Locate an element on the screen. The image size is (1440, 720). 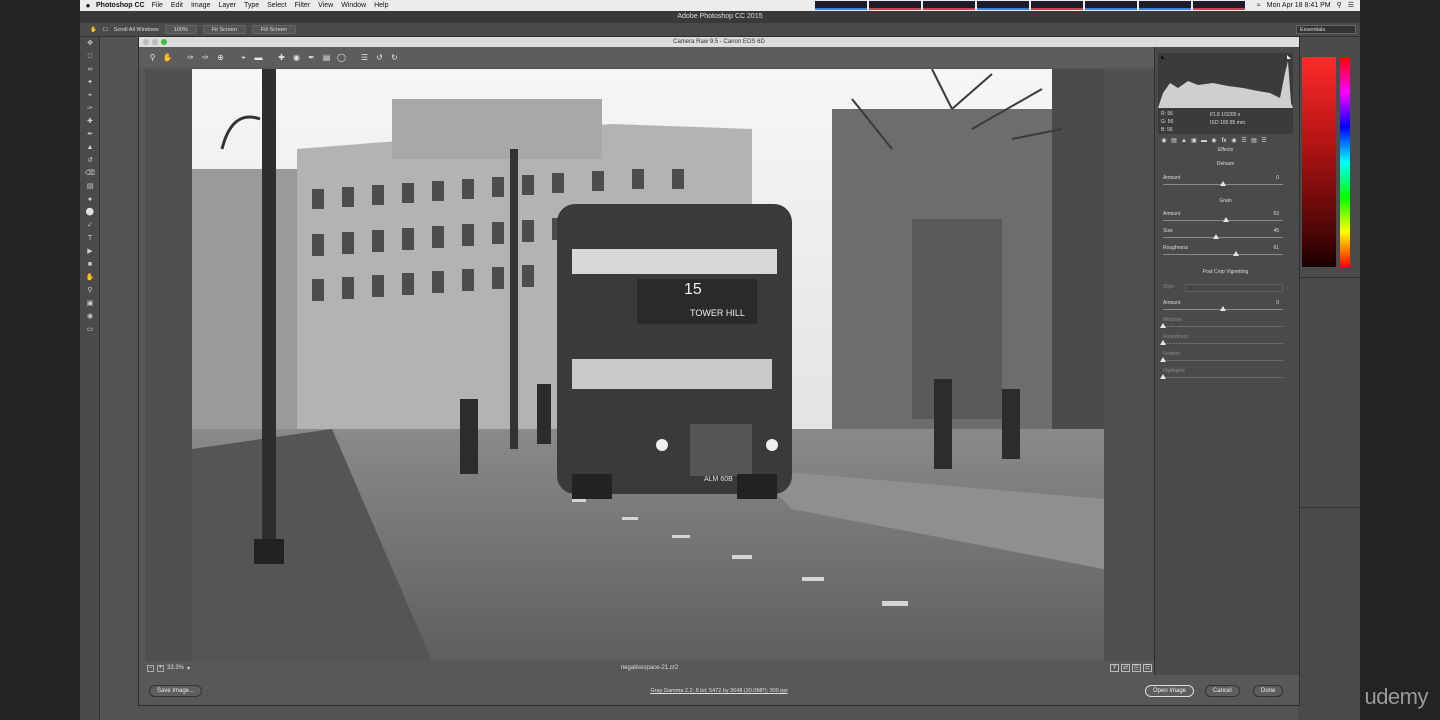
menu-app-name: Photoshop CC is located at coordinates (120, 5).